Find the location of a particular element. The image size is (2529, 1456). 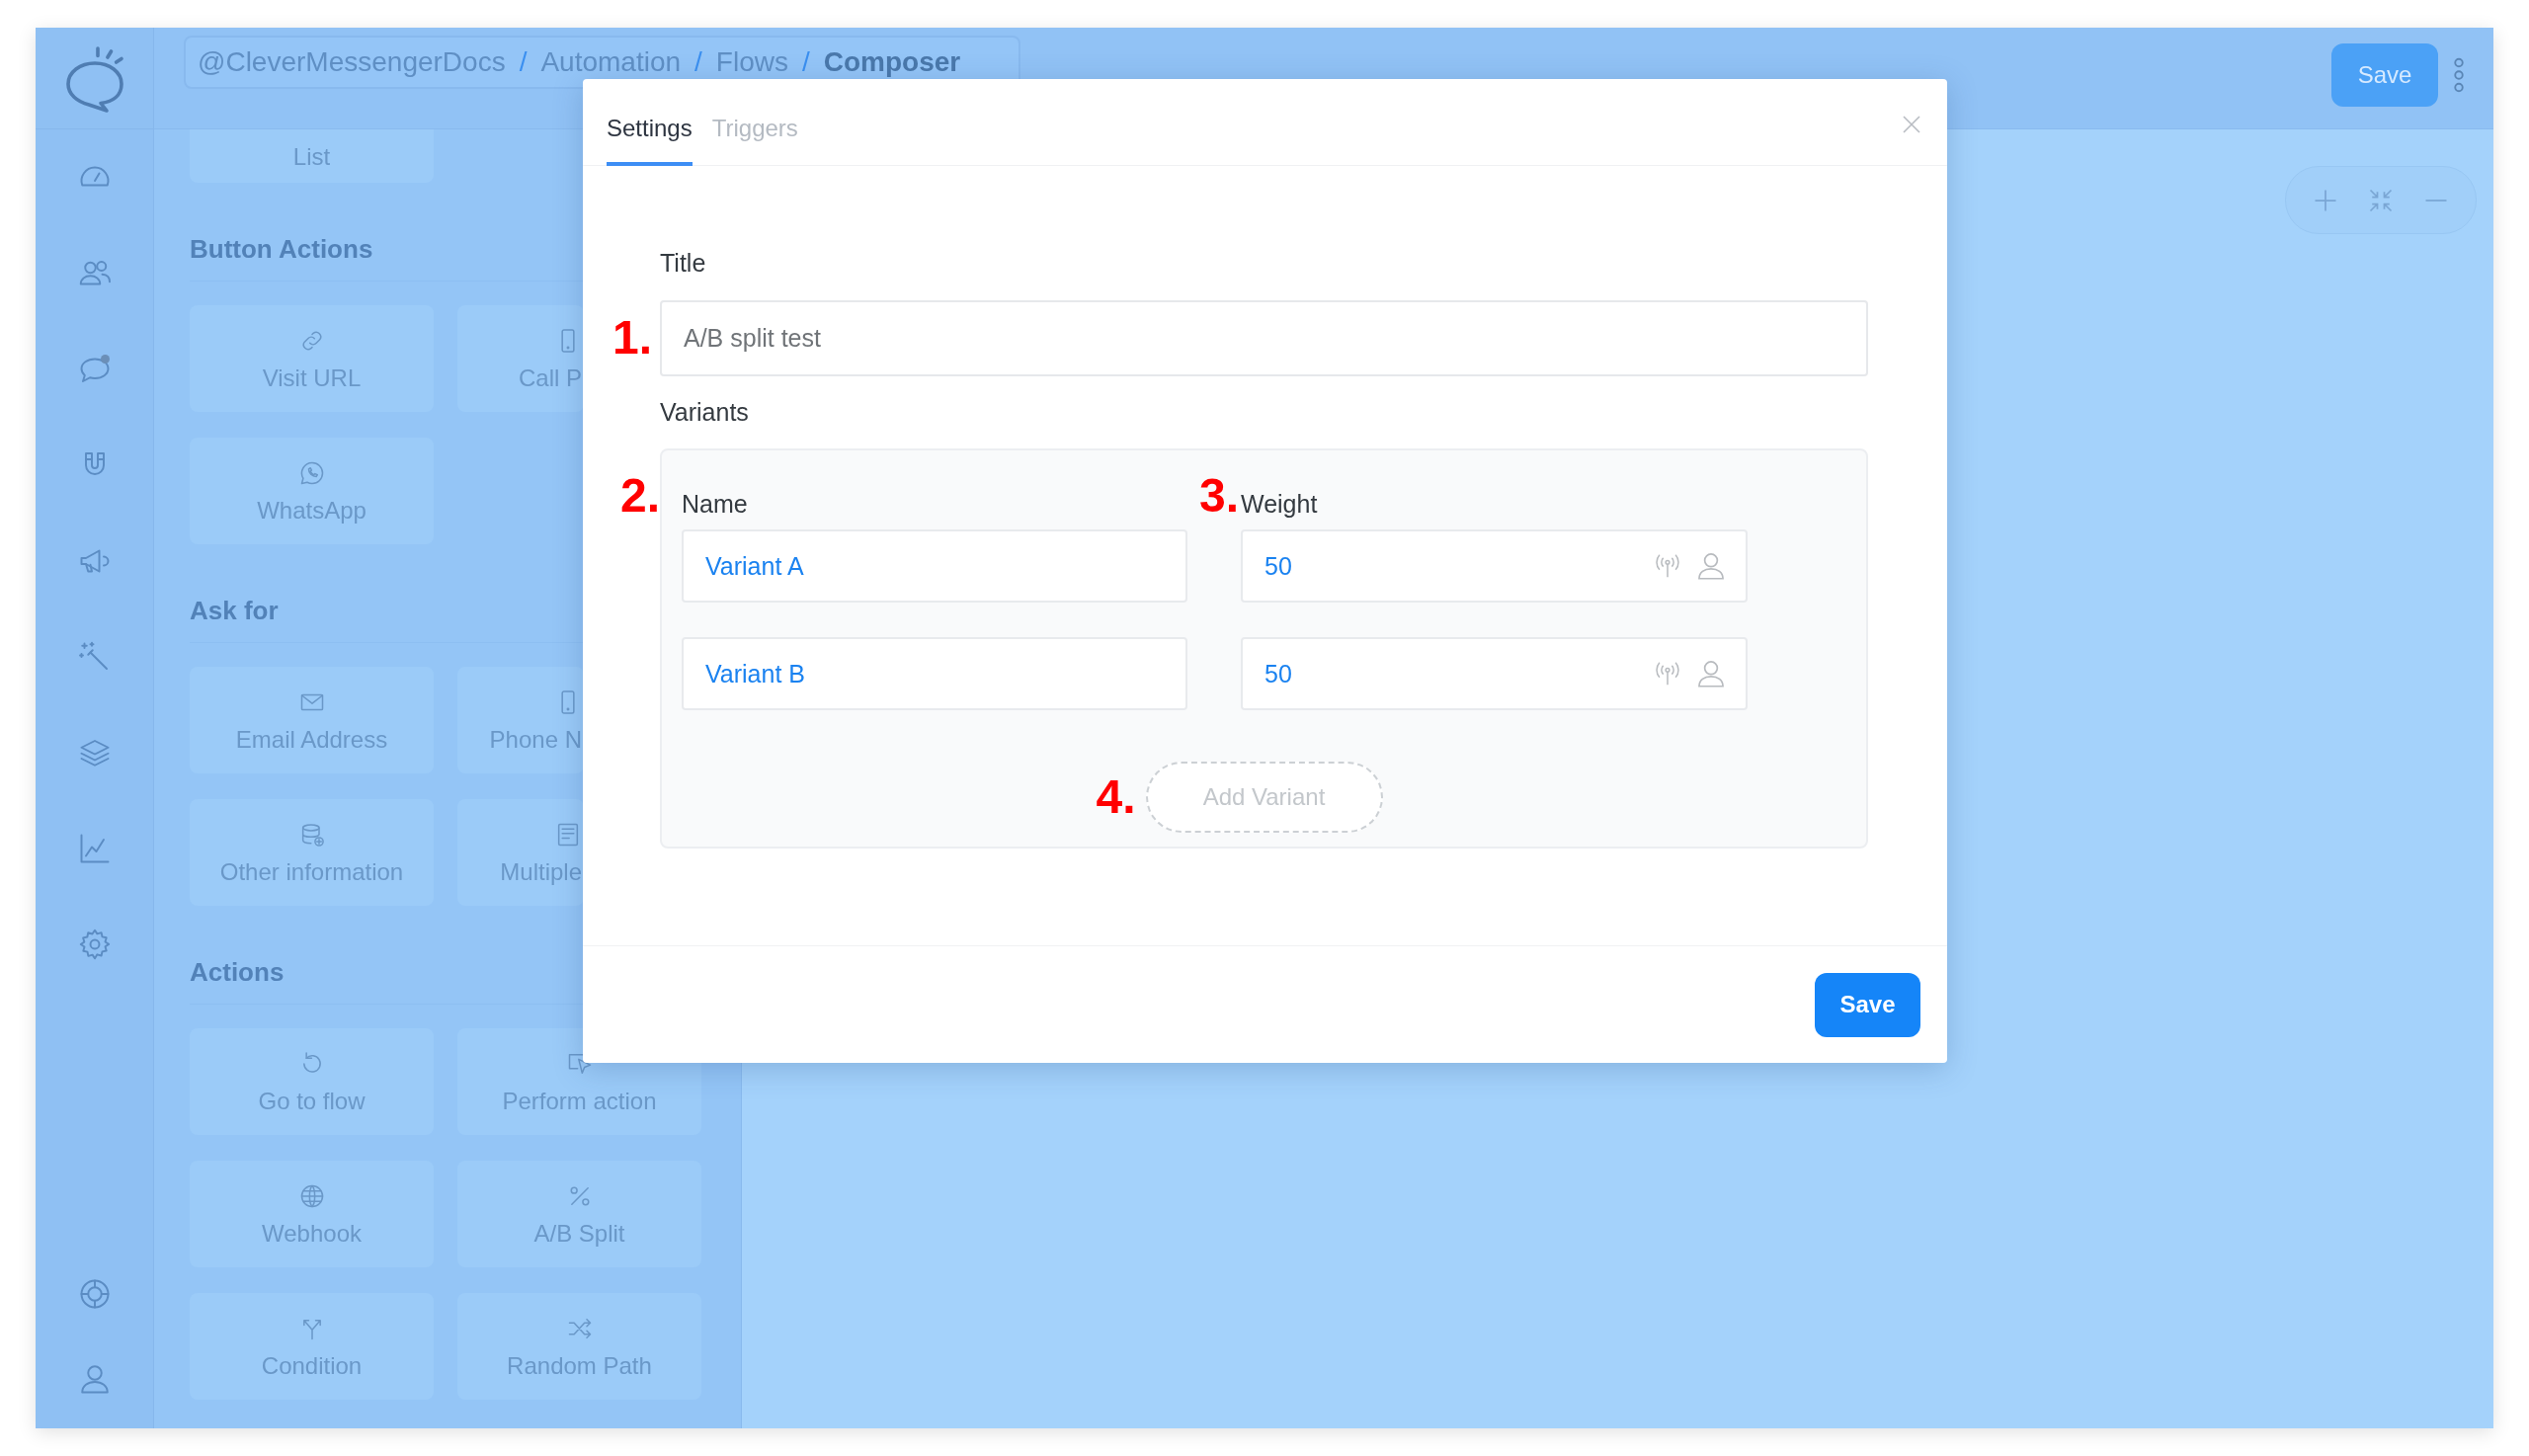

section-heading: Button Actions is located at coordinates (281, 249).